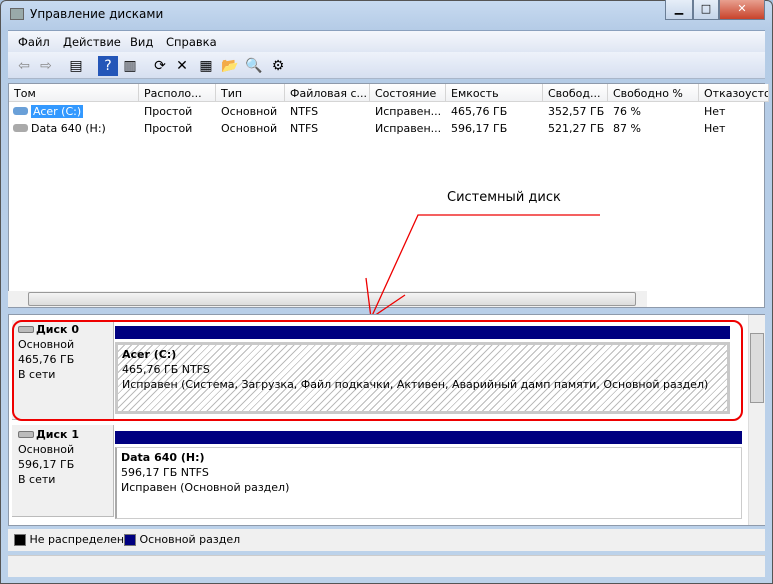 The height and width of the screenshot is (584, 773). I want to click on scroll-thumb, so click(757, 368).